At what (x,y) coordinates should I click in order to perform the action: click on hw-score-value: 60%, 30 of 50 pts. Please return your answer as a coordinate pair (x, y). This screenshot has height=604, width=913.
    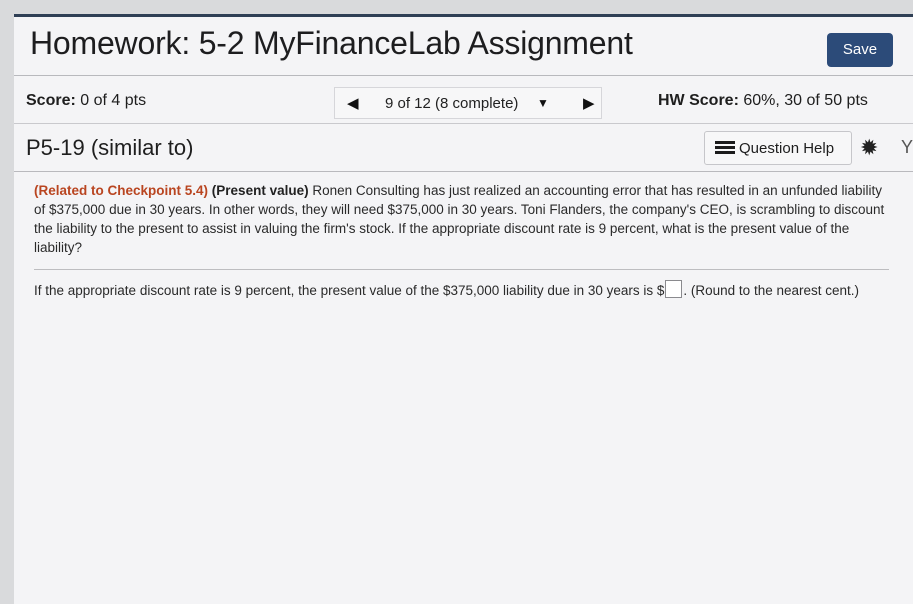
    Looking at the image, I should click on (805, 100).